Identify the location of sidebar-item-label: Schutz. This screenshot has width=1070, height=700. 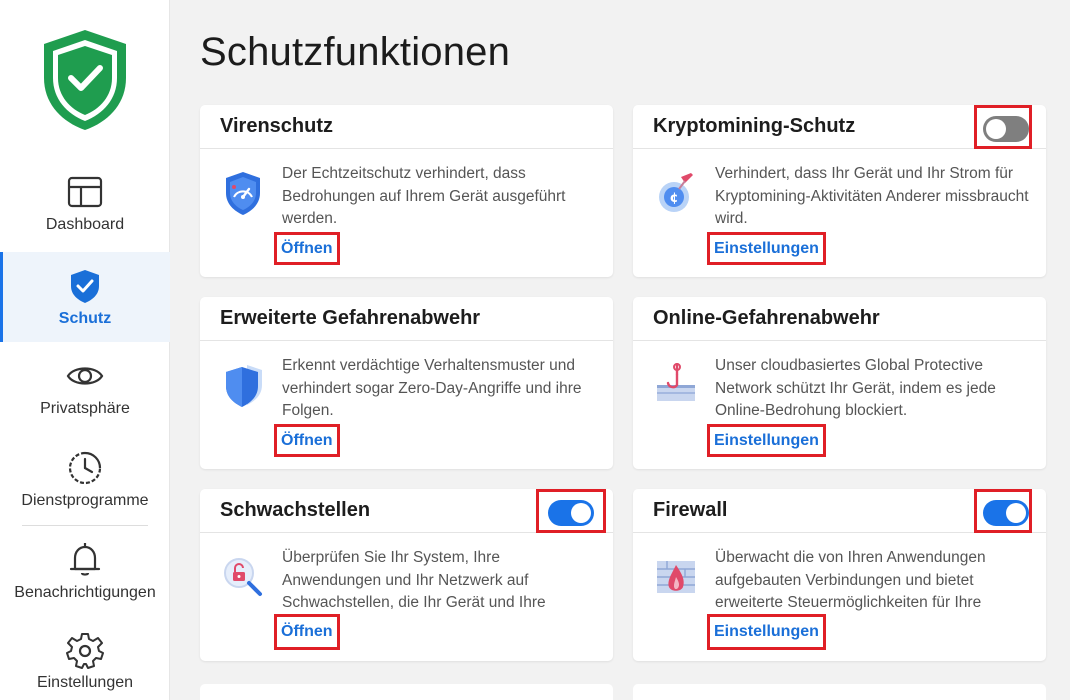
(85, 318).